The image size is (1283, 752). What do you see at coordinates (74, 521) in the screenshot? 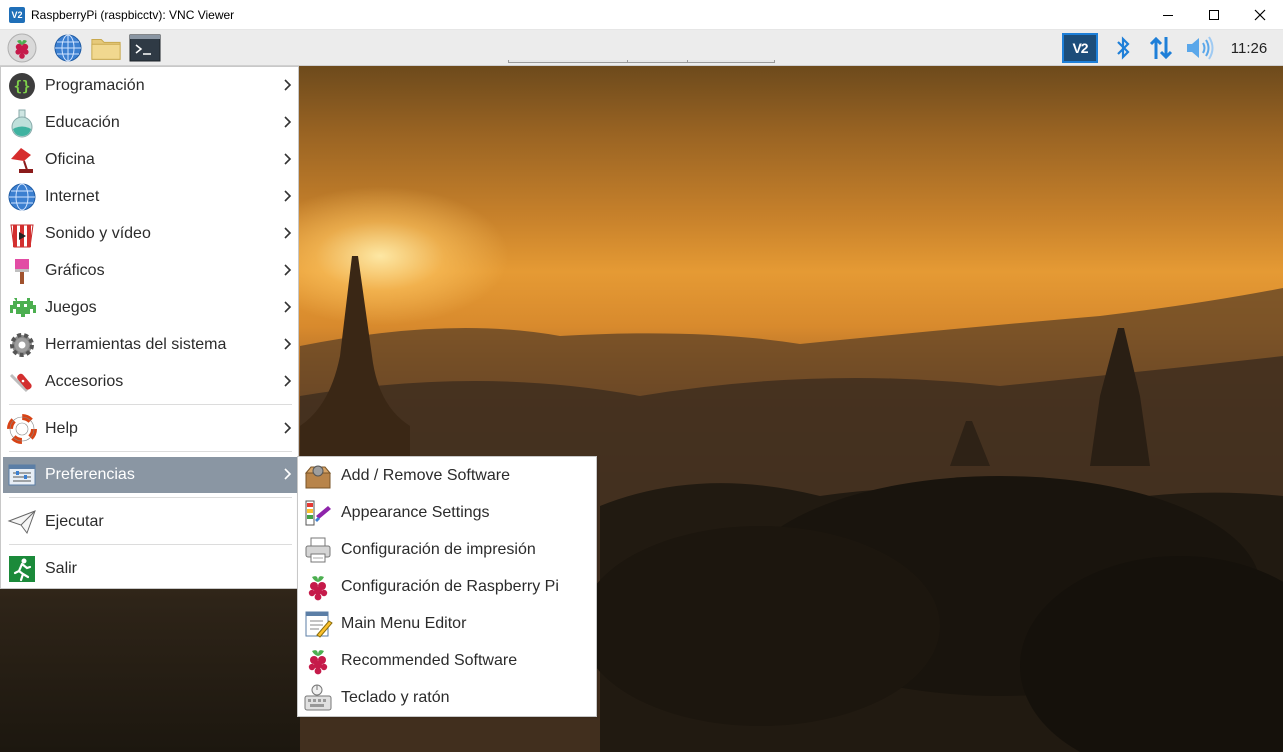
I see `menu-item-label: Ejecutar` at bounding box center [74, 521].